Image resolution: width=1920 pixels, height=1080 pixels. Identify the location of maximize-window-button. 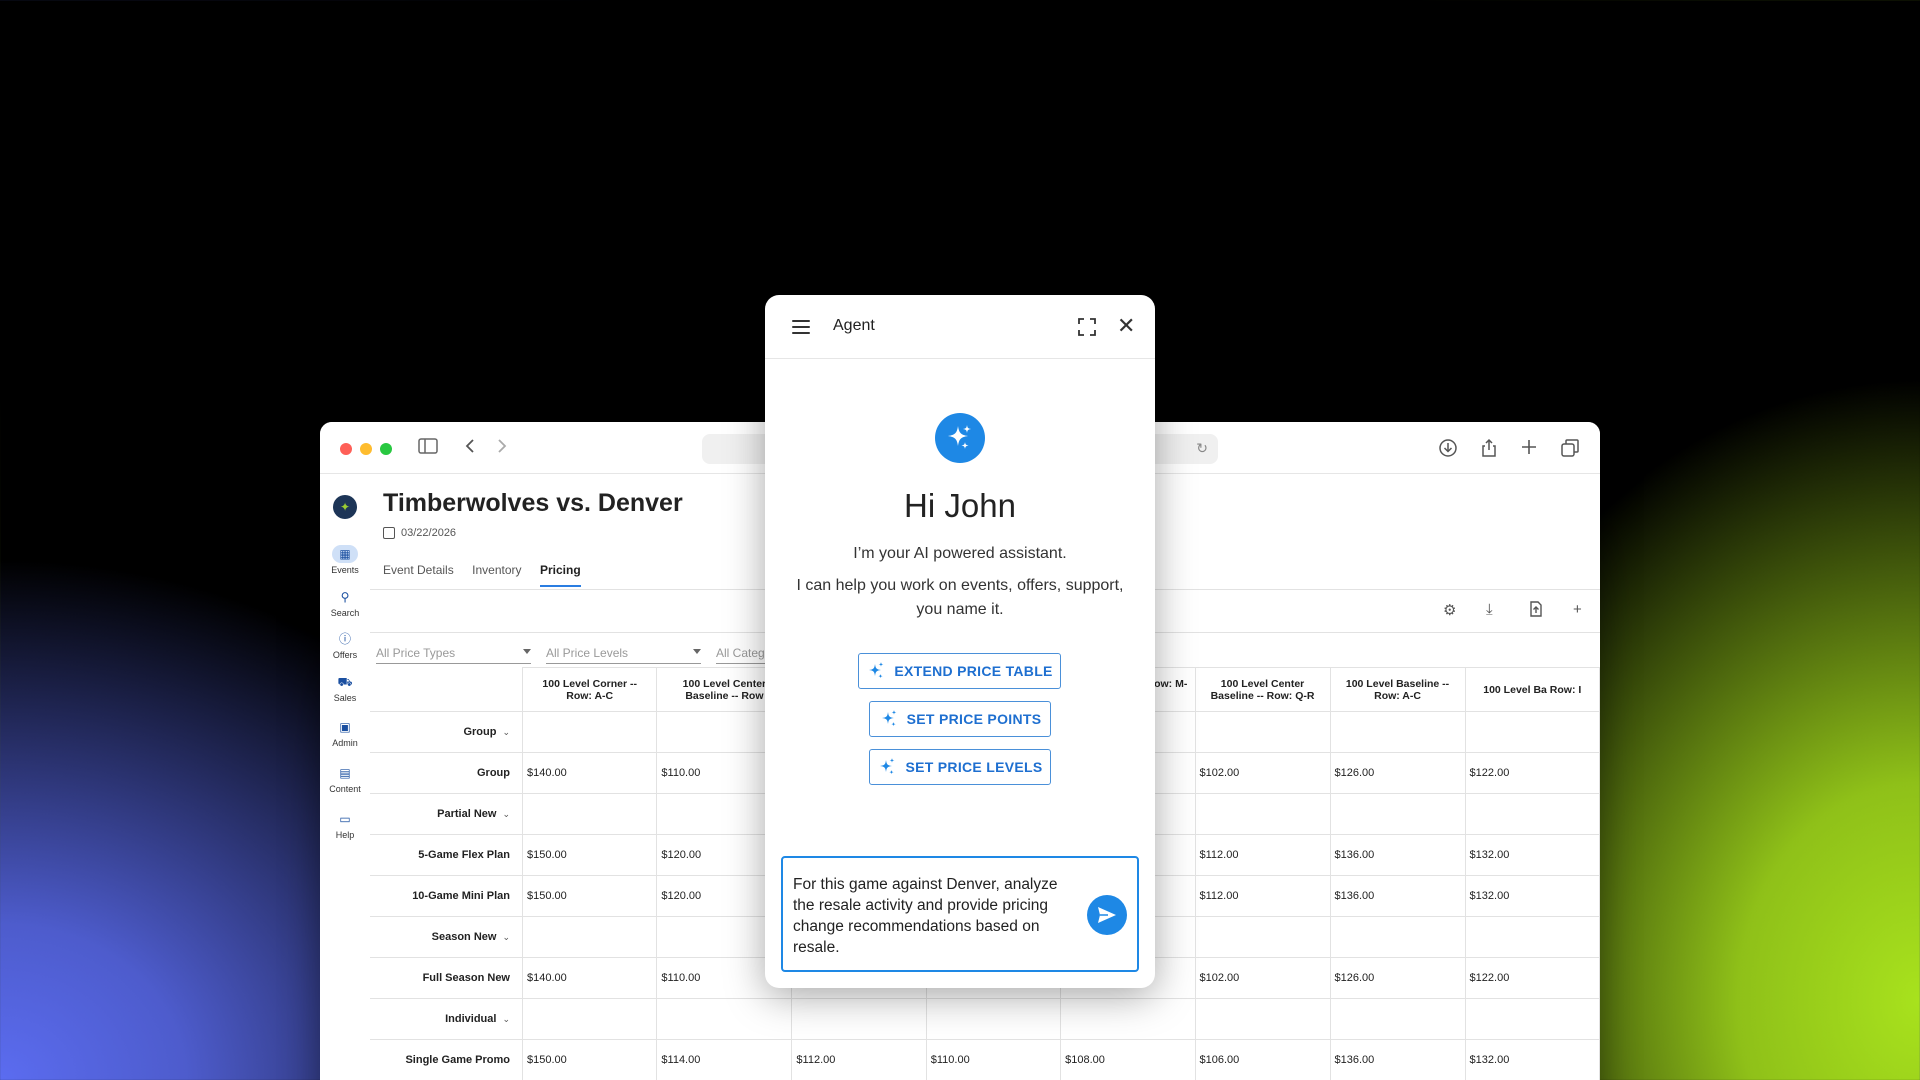
(386, 449).